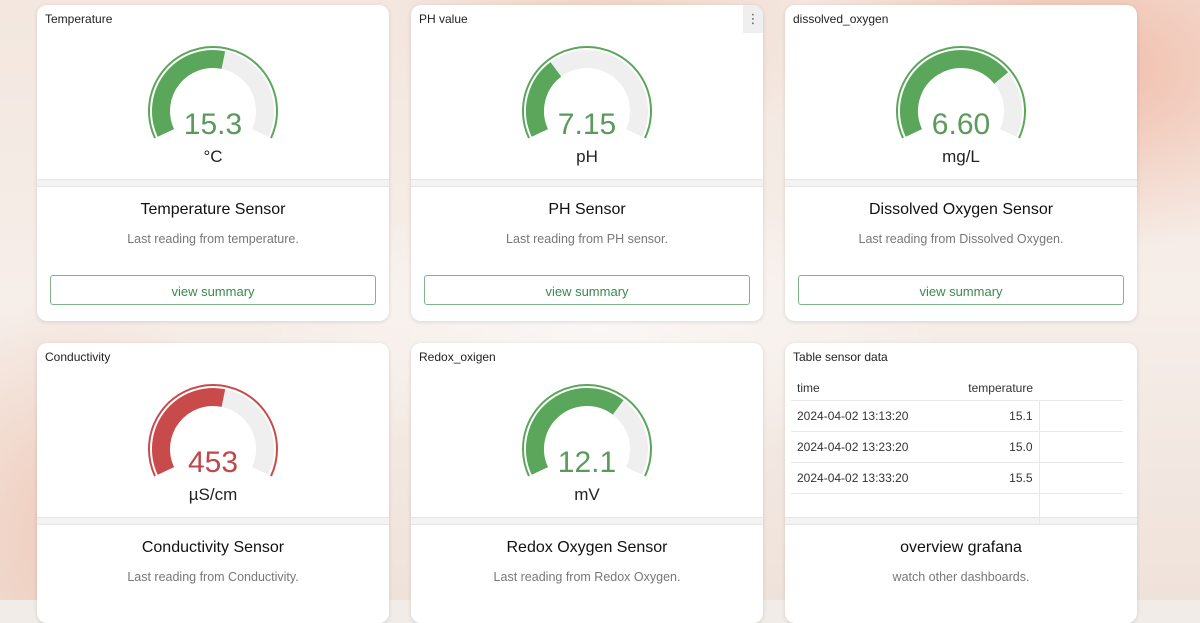 This screenshot has height=623, width=1200. Describe the element at coordinates (443, 19) in the screenshot. I see `panel-title: PH value` at that location.